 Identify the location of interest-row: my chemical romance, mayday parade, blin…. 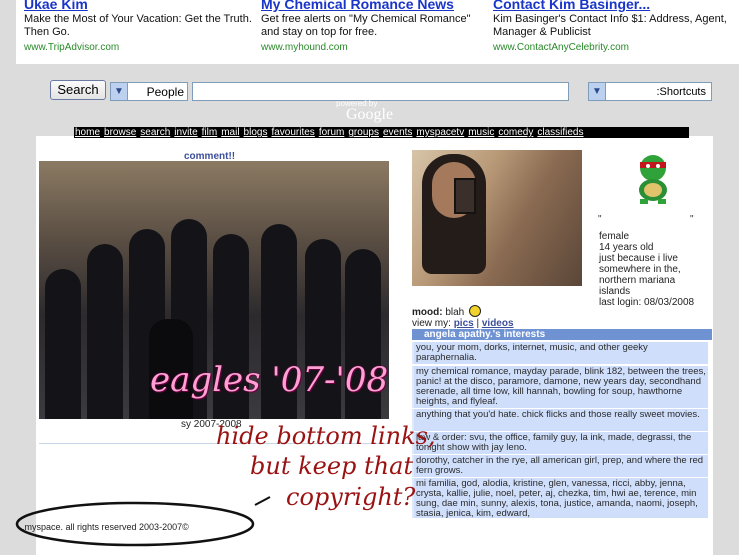
(562, 387).